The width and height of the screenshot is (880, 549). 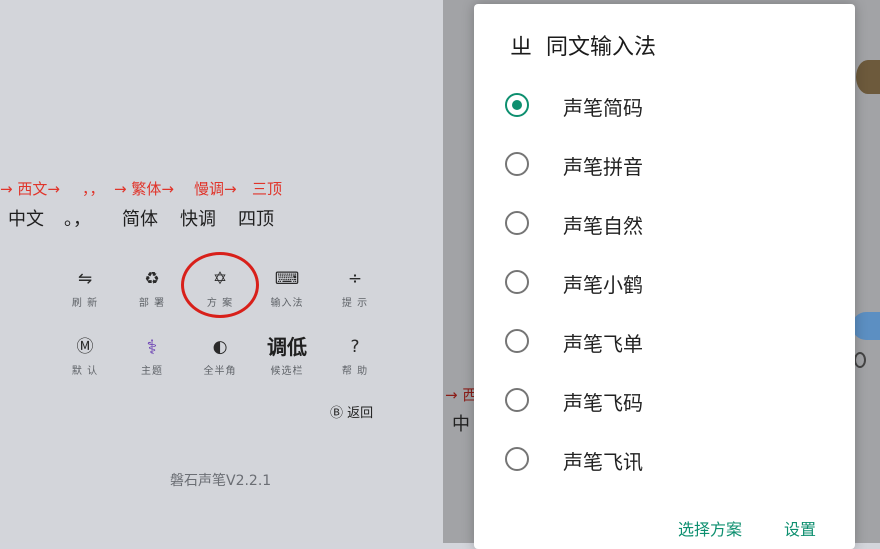 What do you see at coordinates (675, 460) in the screenshot?
I see `scheme-option: 声笔飞讯` at bounding box center [675, 460].